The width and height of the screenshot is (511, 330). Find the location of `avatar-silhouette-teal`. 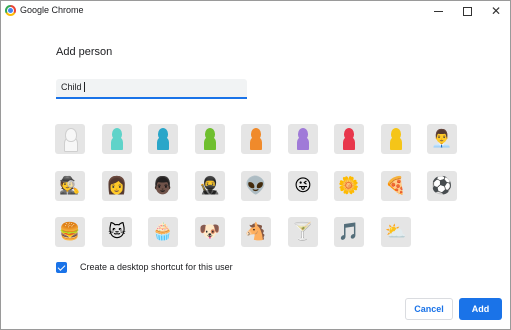

avatar-silhouette-teal is located at coordinates (117, 139).